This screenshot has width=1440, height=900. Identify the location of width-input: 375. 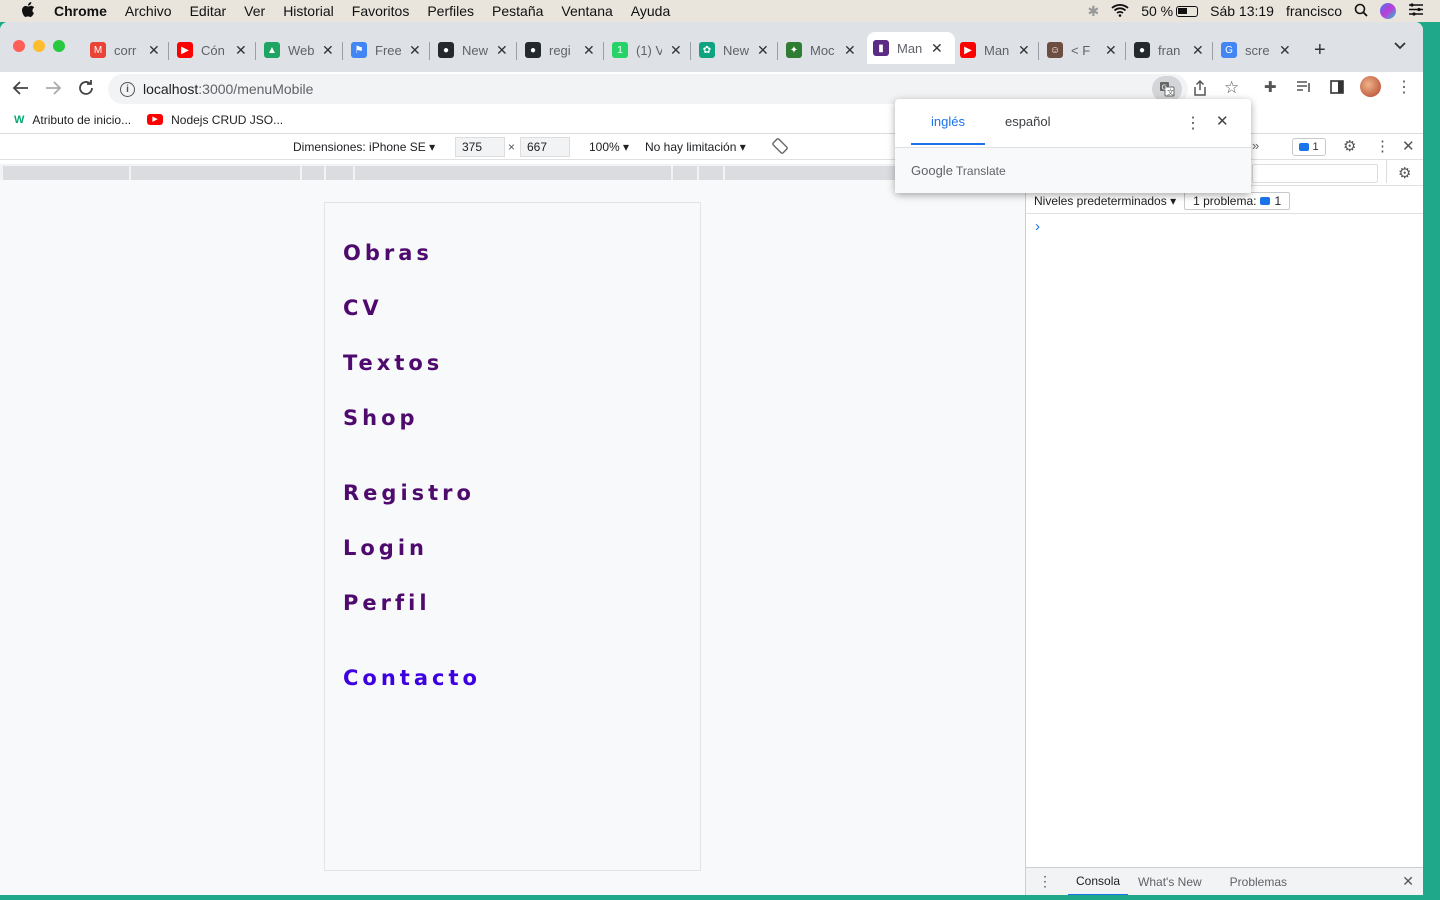
(480, 147).